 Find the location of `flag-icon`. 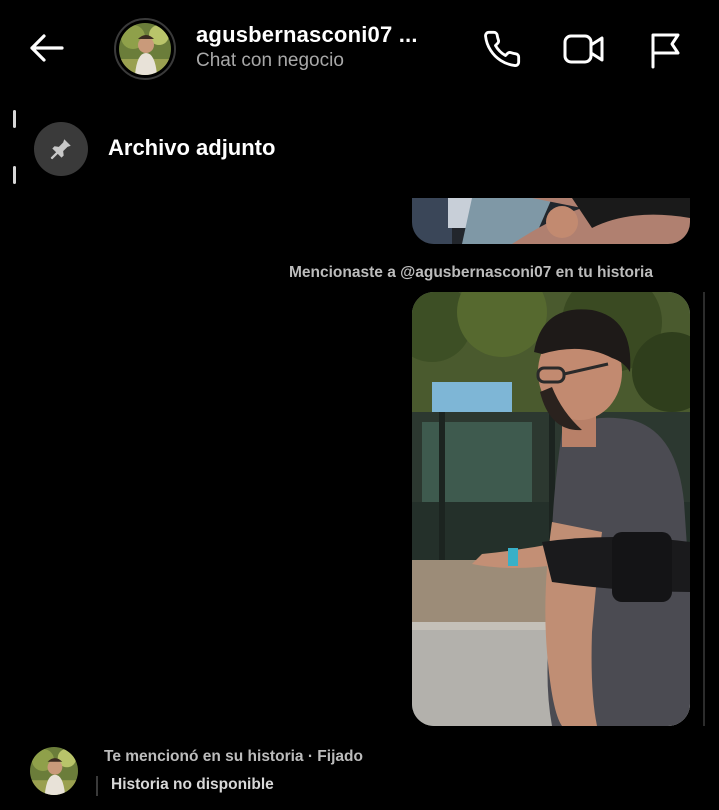

flag-icon is located at coordinates (665, 51).